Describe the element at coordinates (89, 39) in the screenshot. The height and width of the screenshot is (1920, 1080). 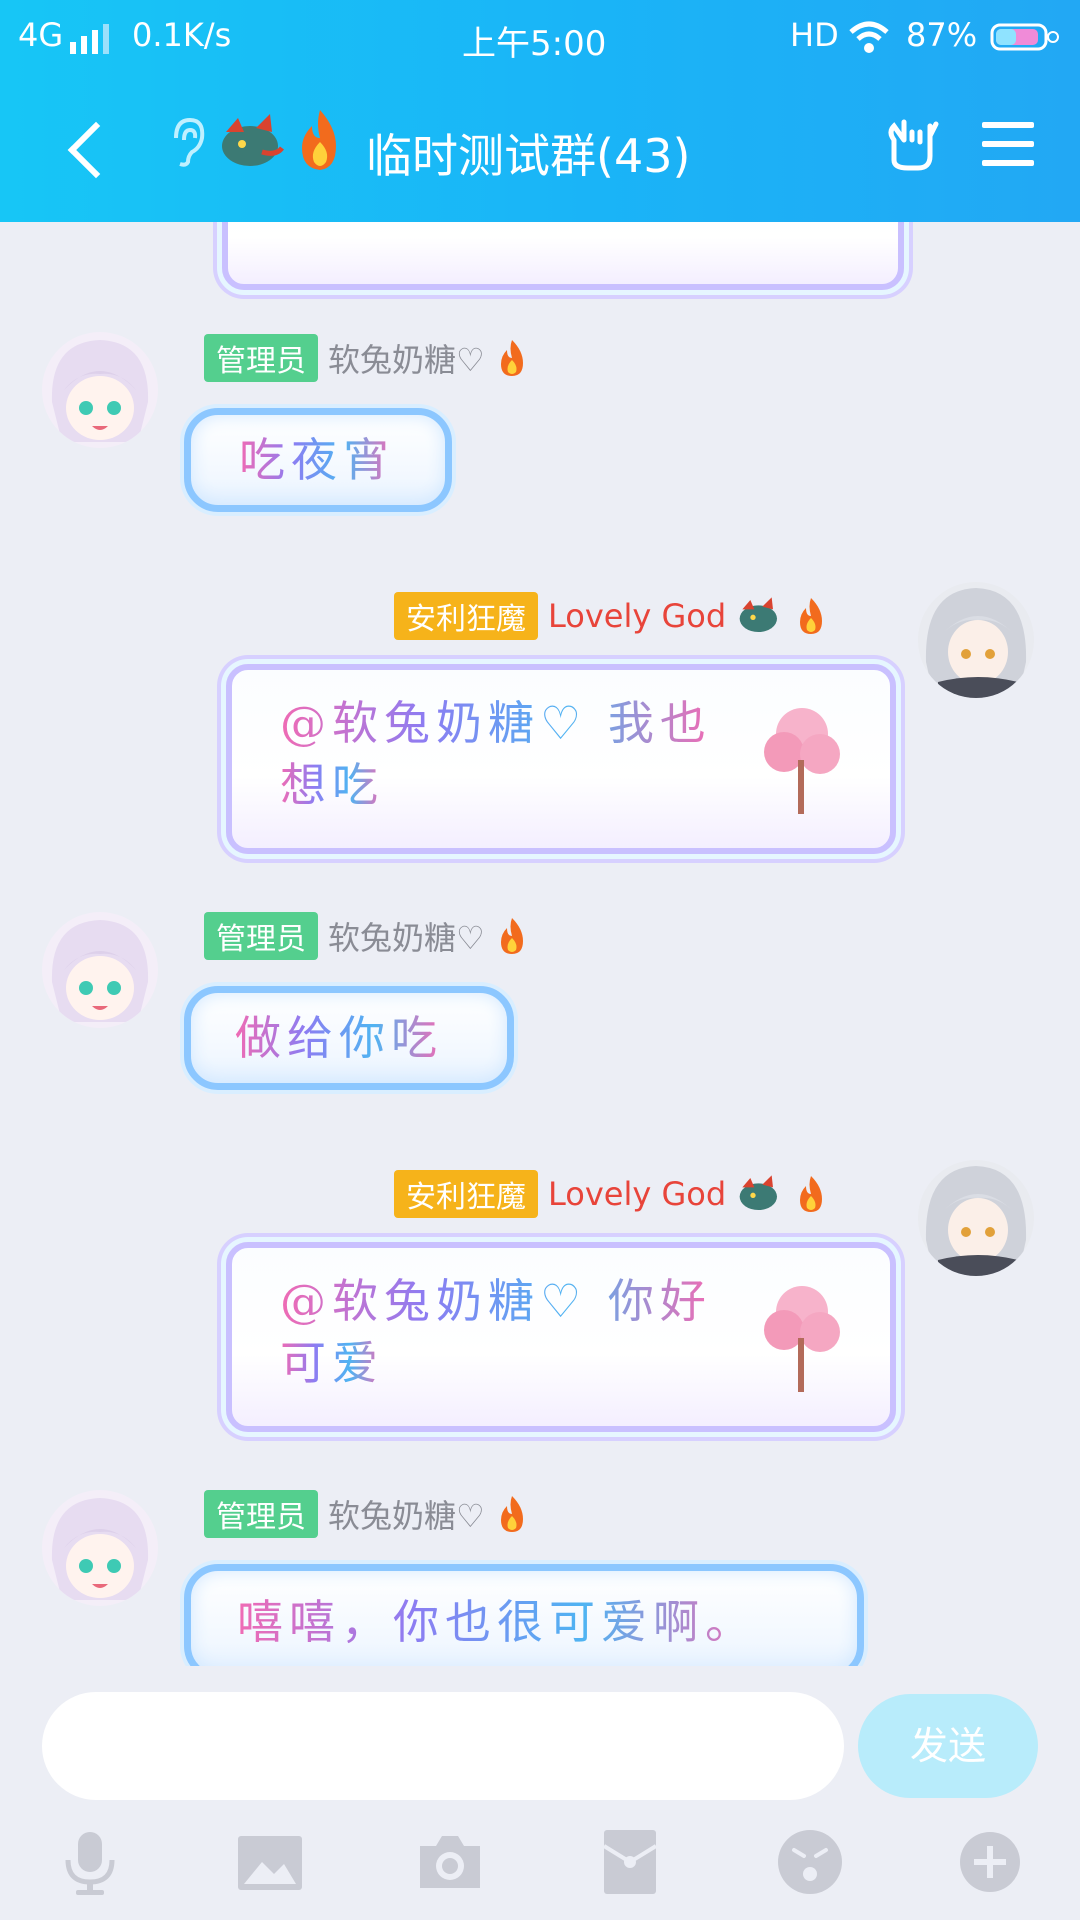
I see `signal-icon` at that location.